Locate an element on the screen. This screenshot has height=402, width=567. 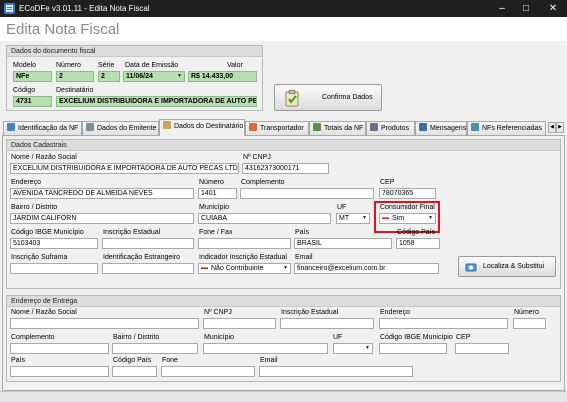
ibge-label: Código IBGE Município is located at coordinates (47, 232).